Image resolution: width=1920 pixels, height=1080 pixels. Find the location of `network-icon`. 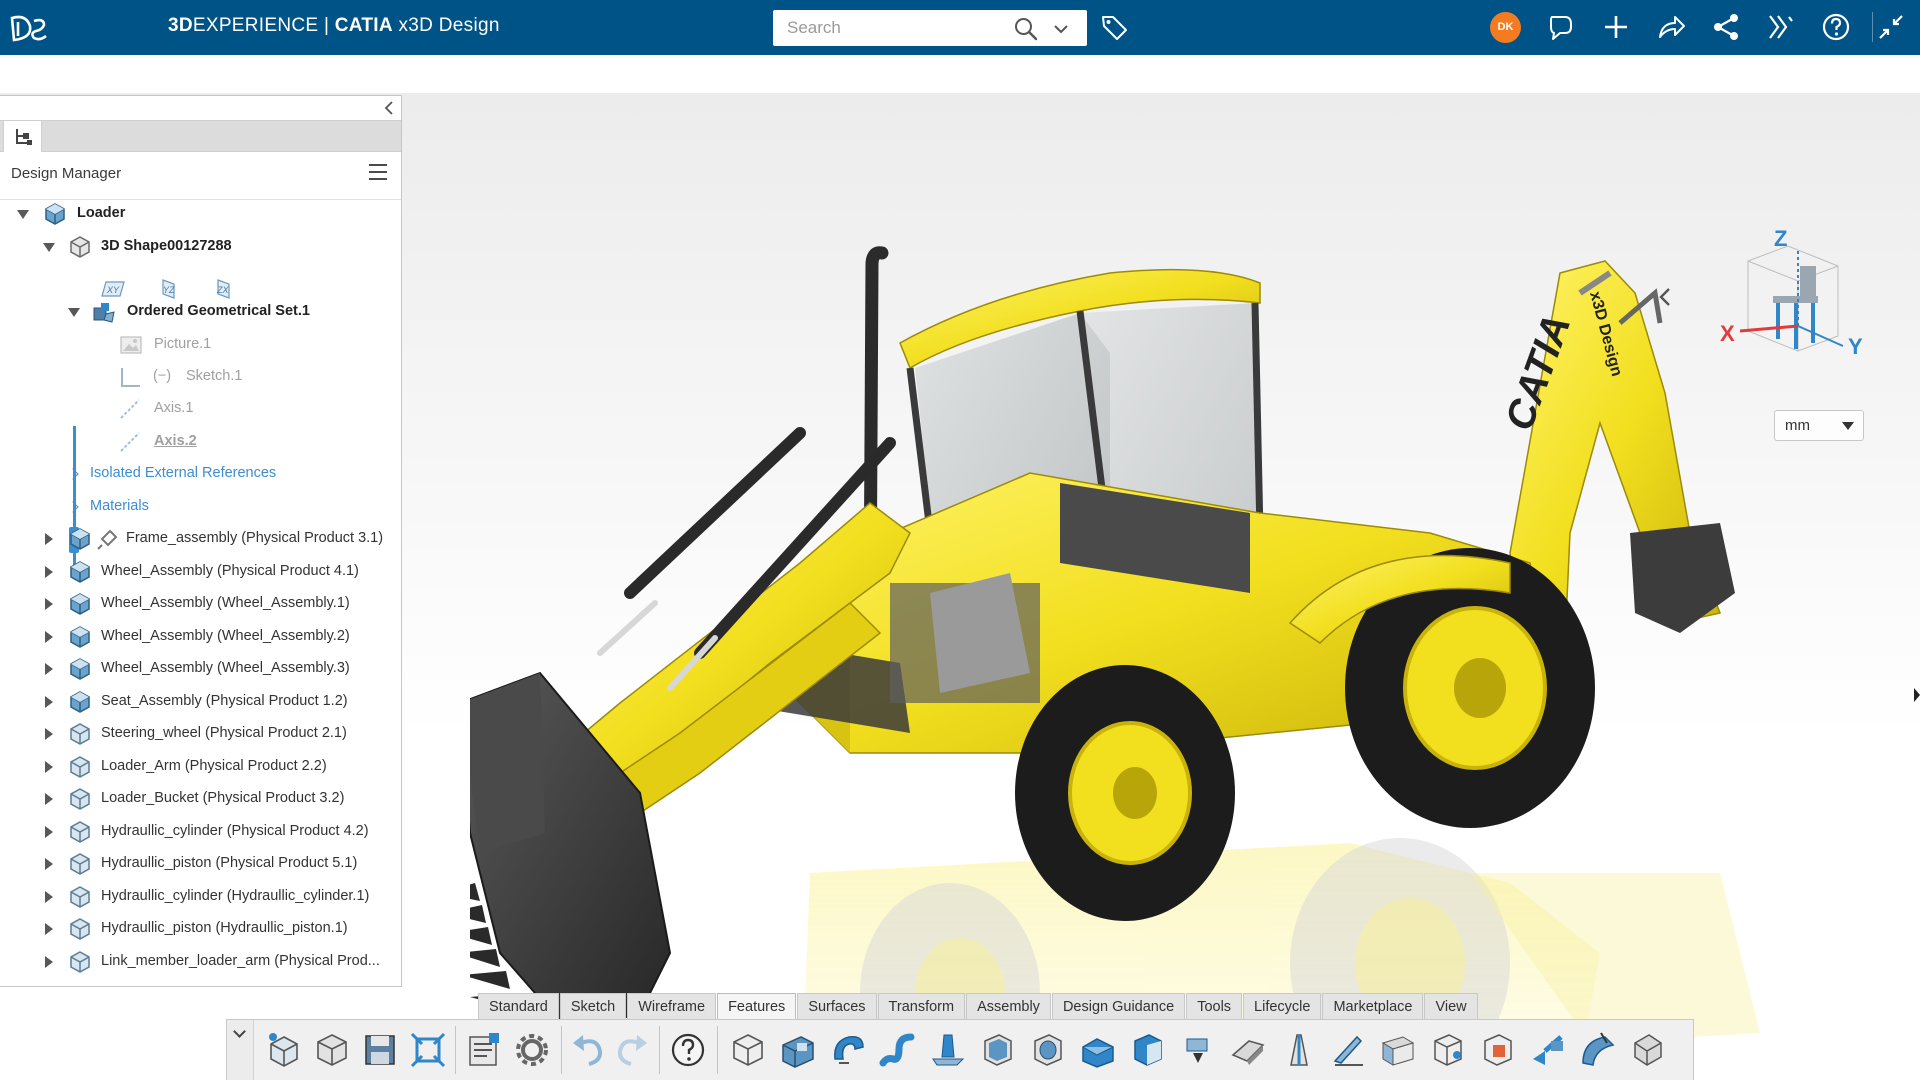

network-icon is located at coordinates (1726, 27).